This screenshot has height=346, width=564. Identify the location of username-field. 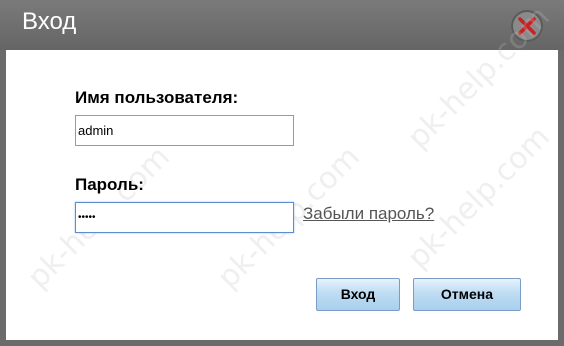
(184, 130).